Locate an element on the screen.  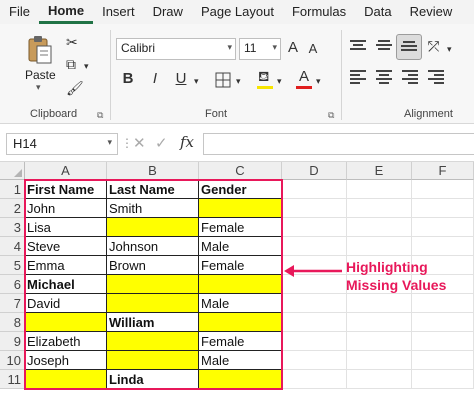
paste-icon is located at coordinates (40, 50).